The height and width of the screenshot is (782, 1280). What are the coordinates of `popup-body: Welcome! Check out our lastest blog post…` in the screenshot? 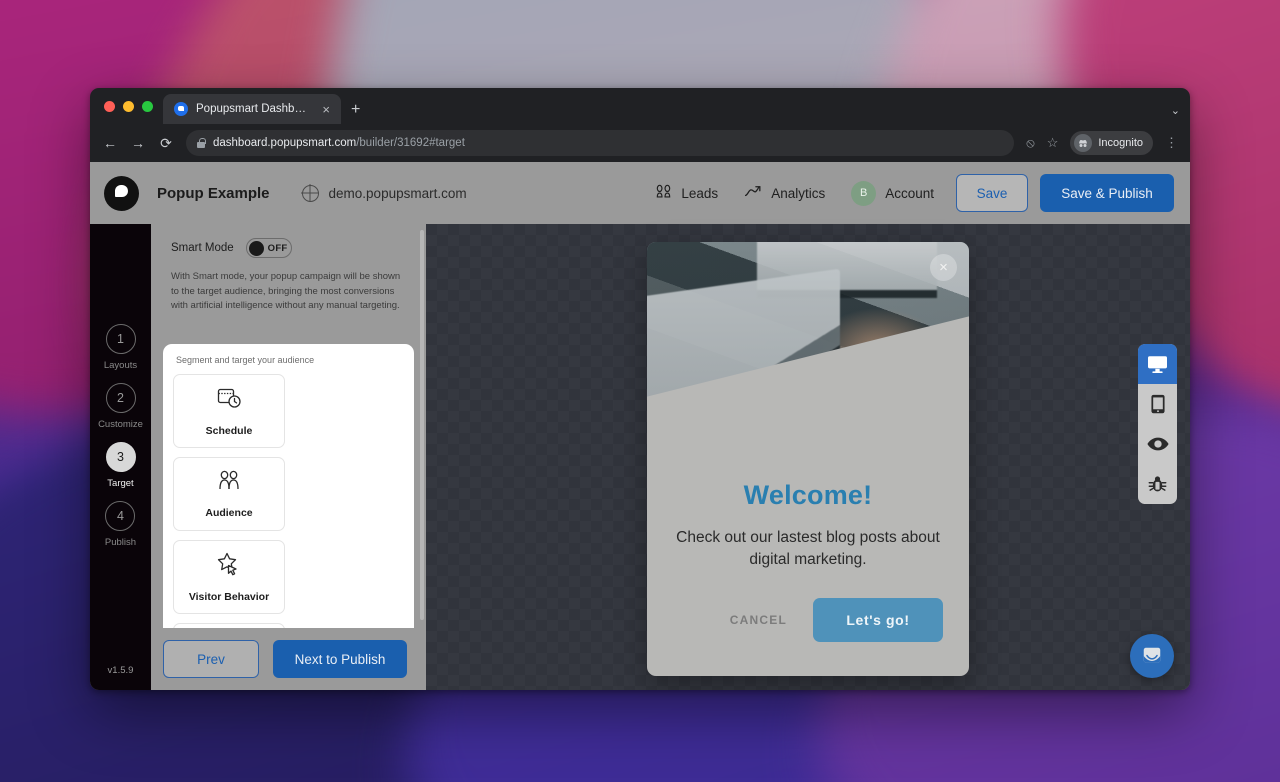 It's located at (808, 564).